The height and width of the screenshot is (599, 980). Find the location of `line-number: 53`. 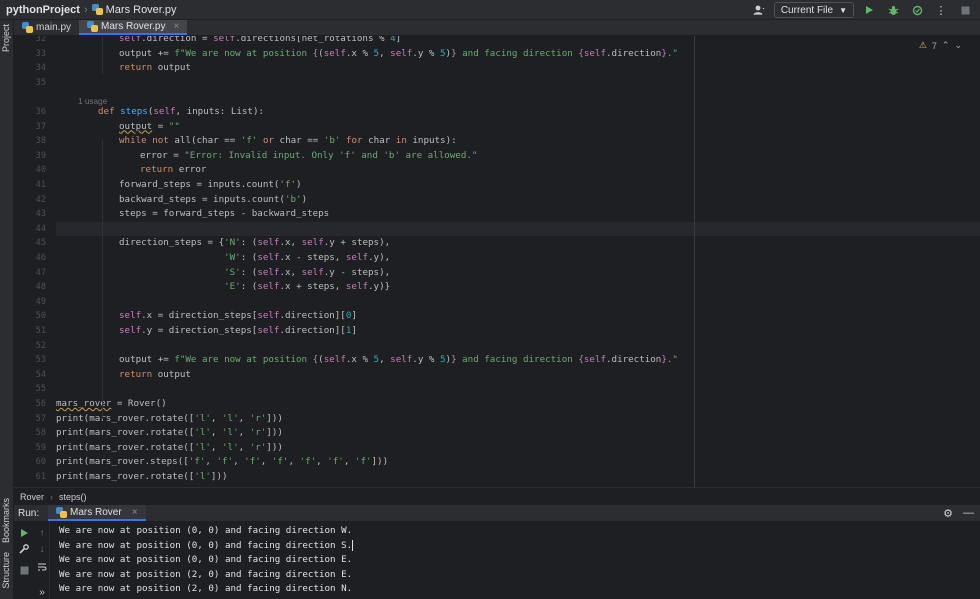

line-number: 53 is located at coordinates (40, 360).